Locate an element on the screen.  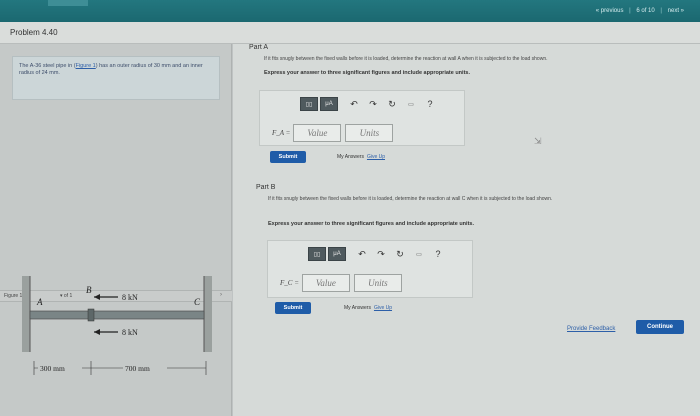
problem-navigation: « previous | 6 of 10 | next » is located at coordinates (638, 11).